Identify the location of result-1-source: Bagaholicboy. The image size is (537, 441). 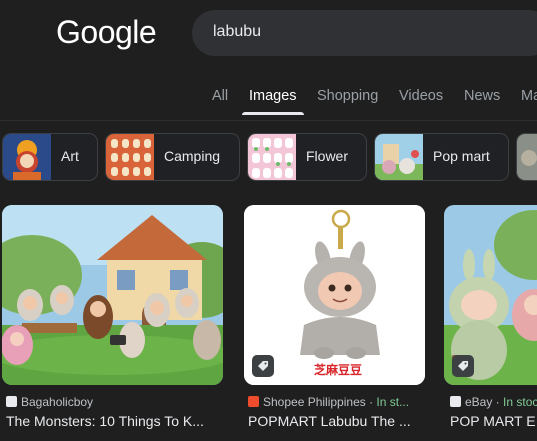
(49, 402).